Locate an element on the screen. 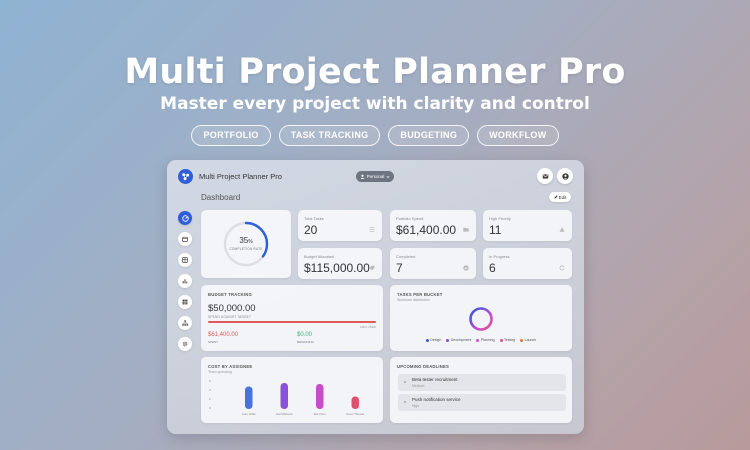  pill-budgeting: BUDGETING is located at coordinates (429, 135).